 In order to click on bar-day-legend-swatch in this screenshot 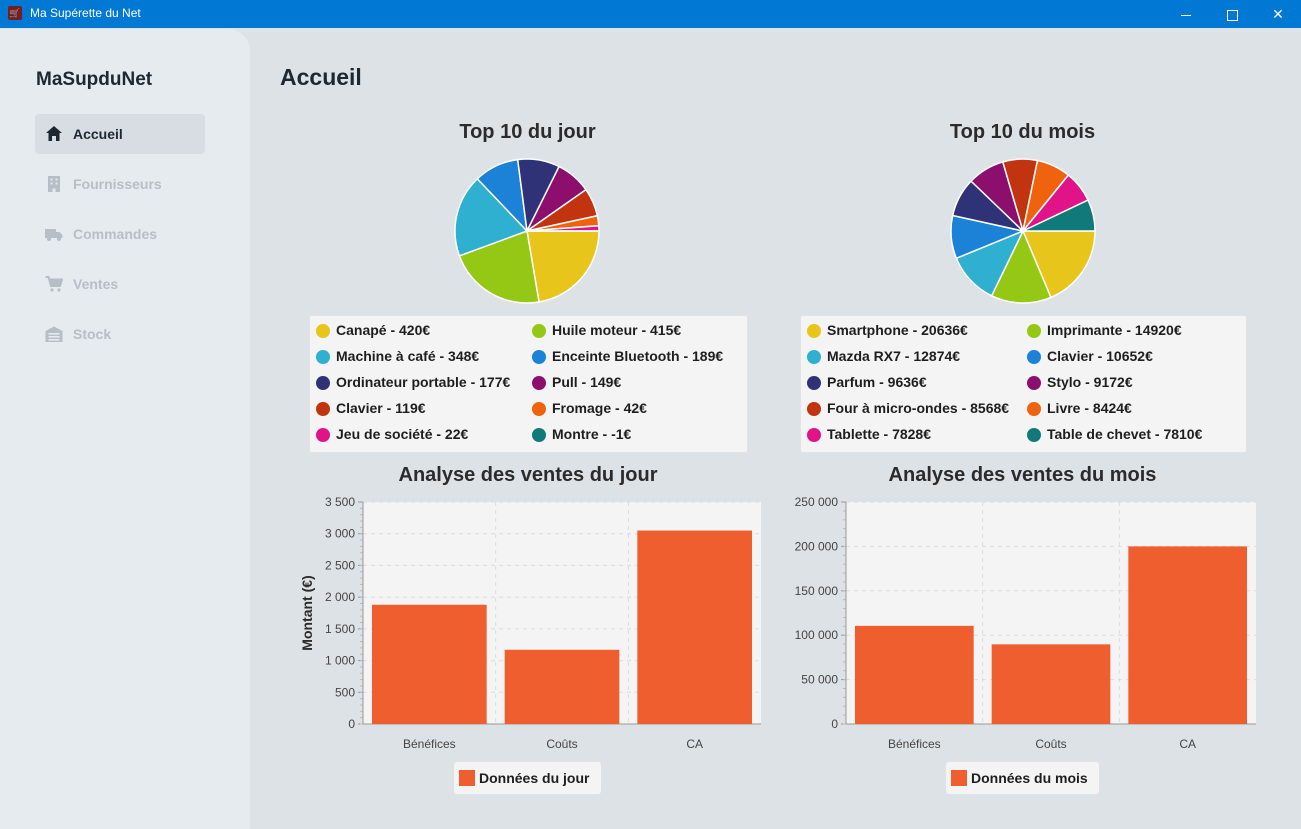, I will do `click(467, 778)`.